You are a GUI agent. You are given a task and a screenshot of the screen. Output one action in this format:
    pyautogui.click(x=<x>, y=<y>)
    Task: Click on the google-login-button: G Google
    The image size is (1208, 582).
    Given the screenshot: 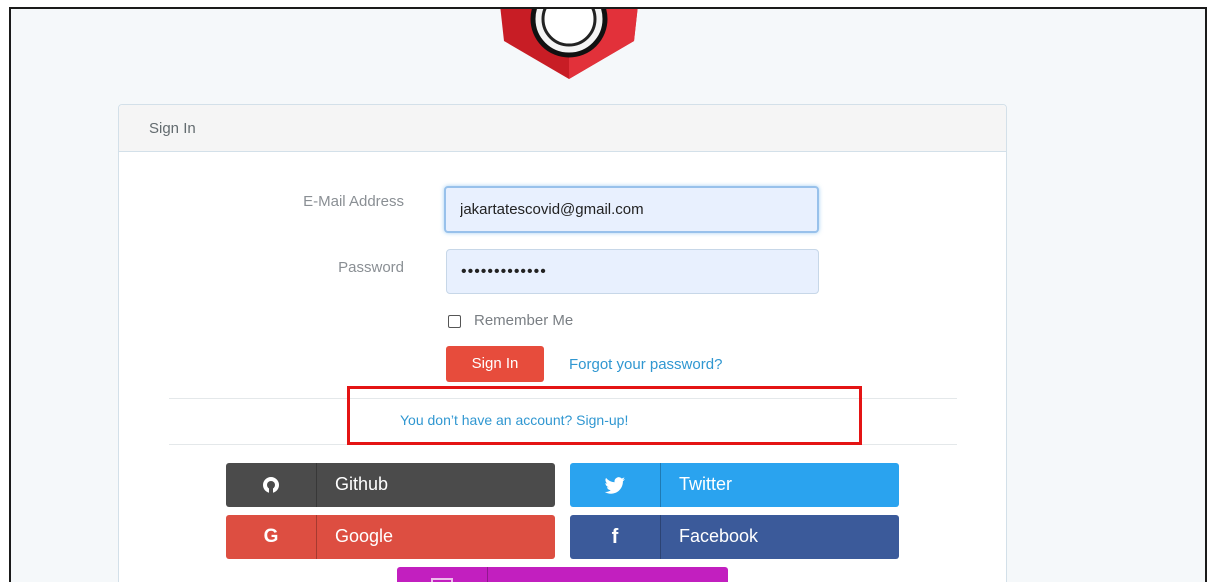 What is the action you would take?
    pyautogui.click(x=390, y=537)
    